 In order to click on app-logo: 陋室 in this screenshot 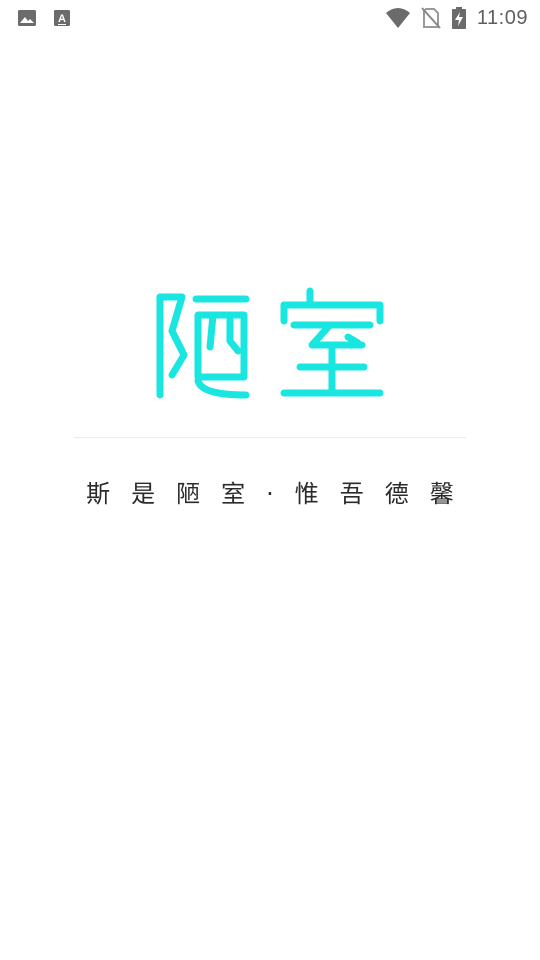, I will do `click(270, 345)`.